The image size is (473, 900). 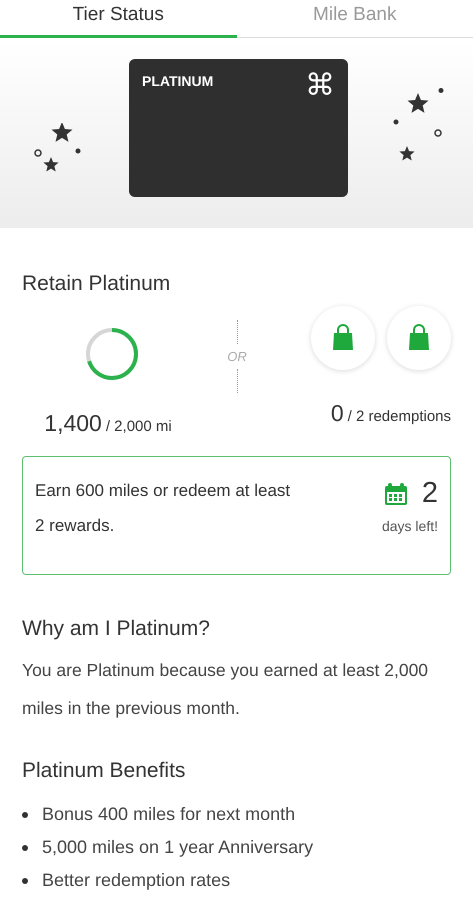 I want to click on days-count: 2, so click(x=430, y=493).